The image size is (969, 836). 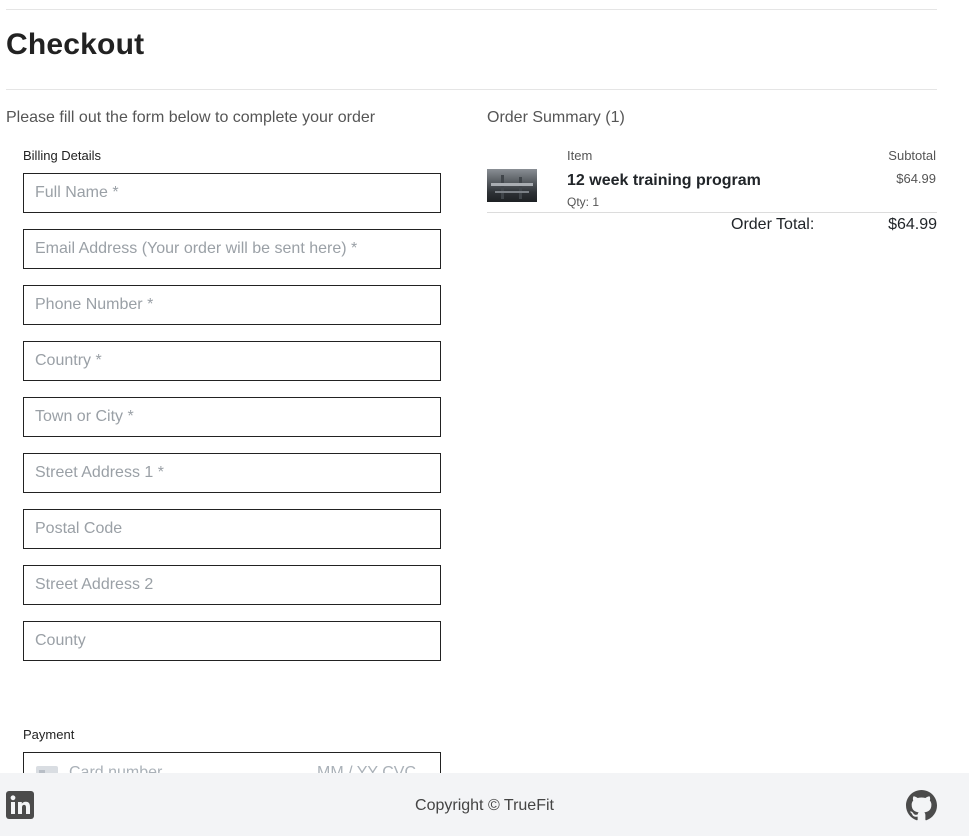 What do you see at coordinates (583, 202) in the screenshot?
I see `product-quantity: Qty: 1` at bounding box center [583, 202].